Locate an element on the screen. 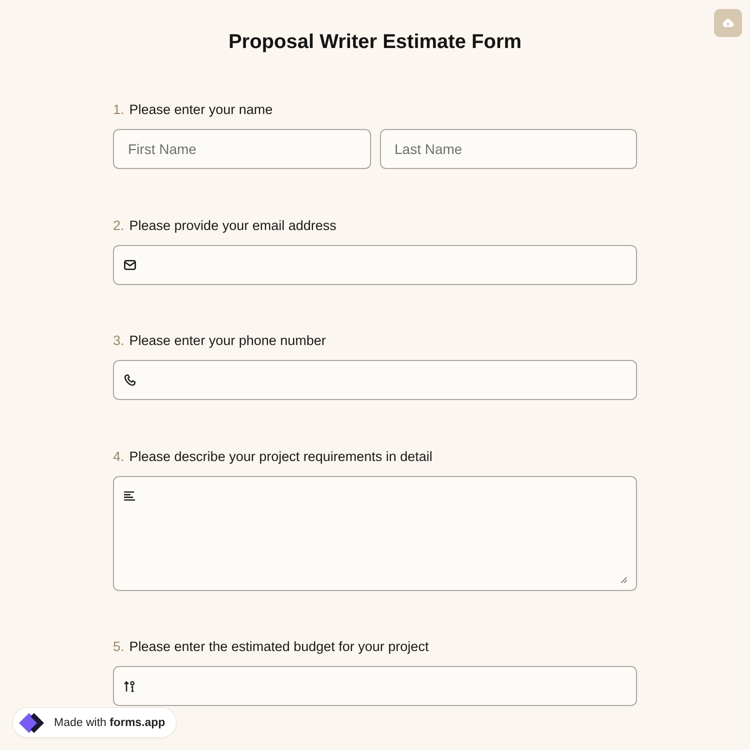 This screenshot has width=750, height=750. question-label: Please enter the estimated budget for your project is located at coordinates (279, 647).